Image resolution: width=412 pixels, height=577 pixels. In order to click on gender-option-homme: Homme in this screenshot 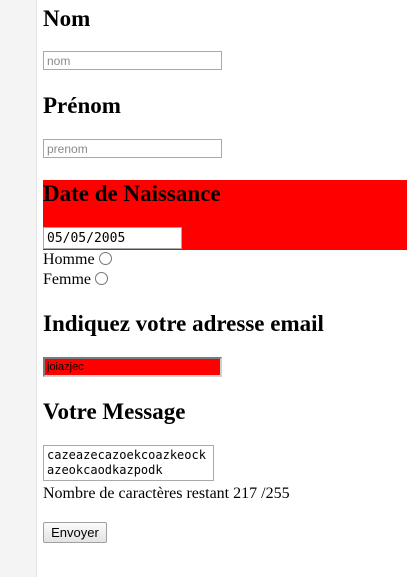, I will do `click(77, 260)`.